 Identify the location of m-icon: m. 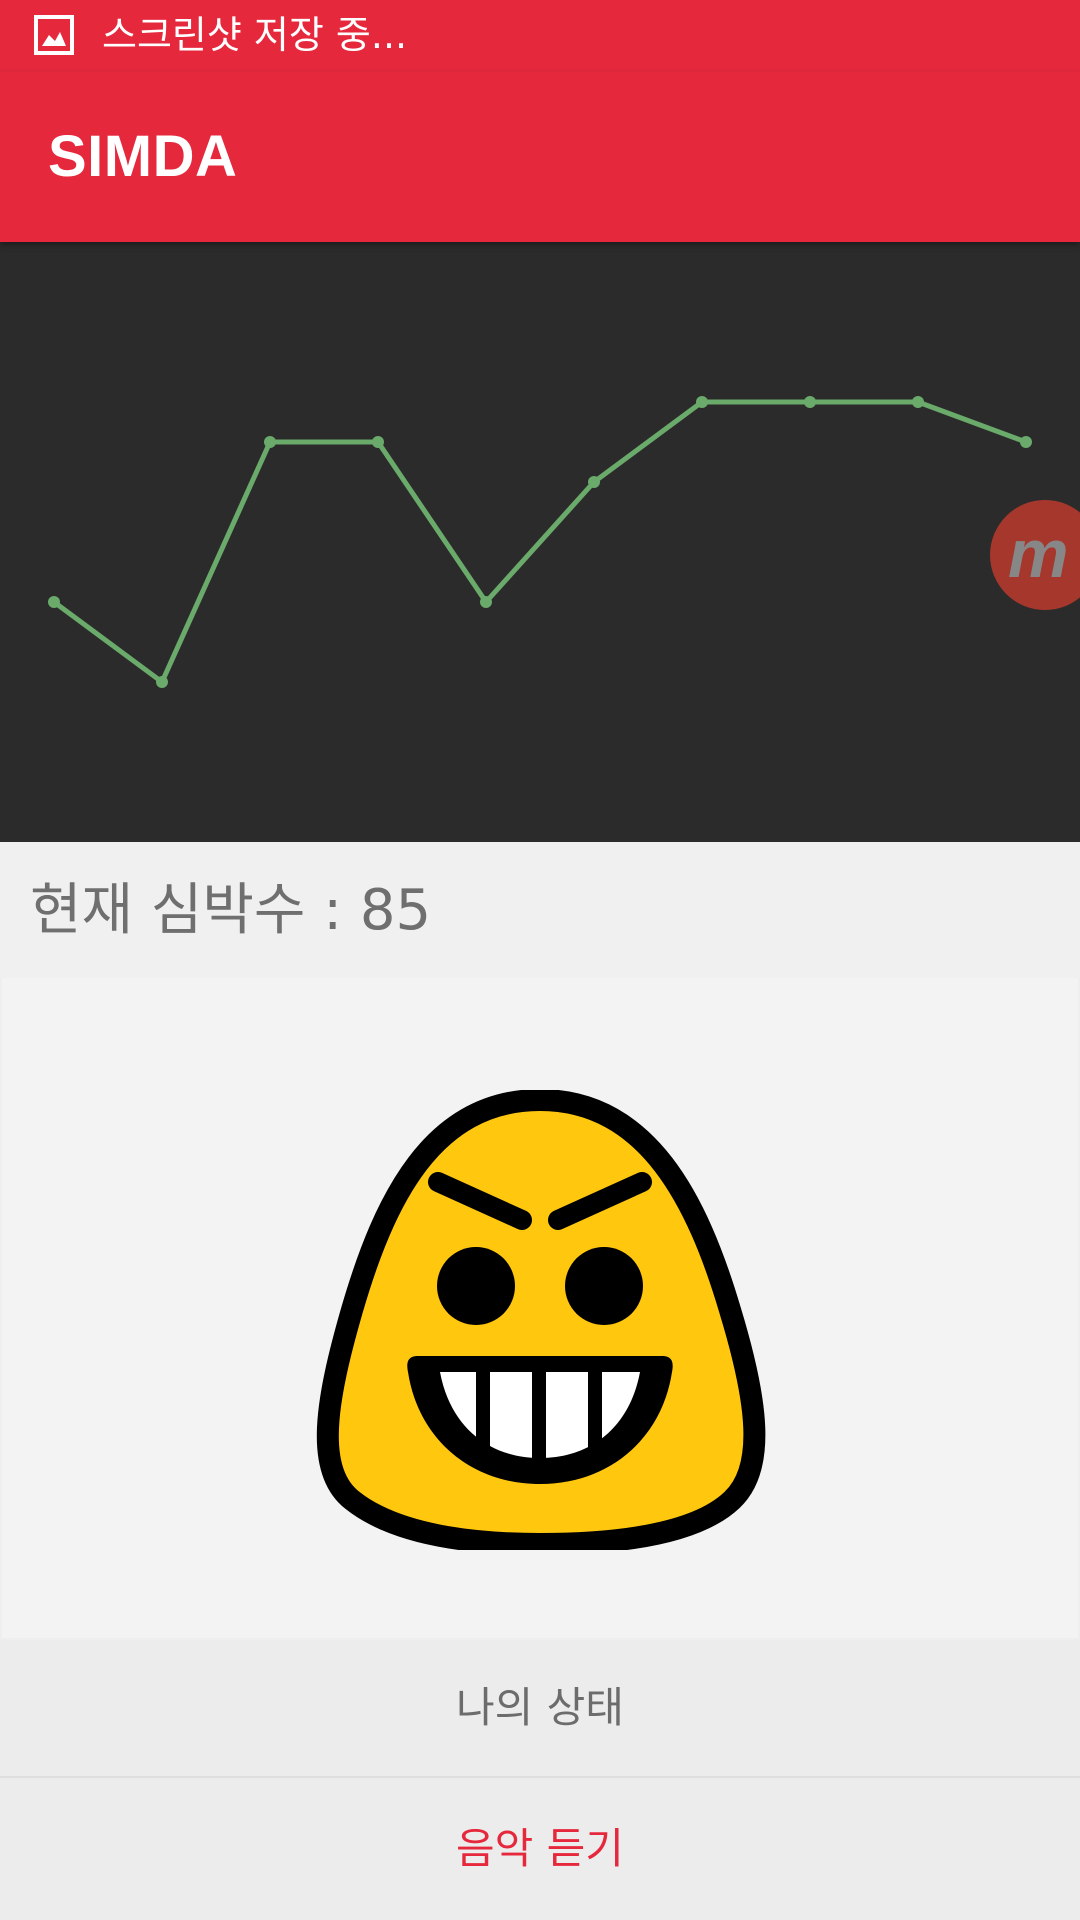
(1038, 554).